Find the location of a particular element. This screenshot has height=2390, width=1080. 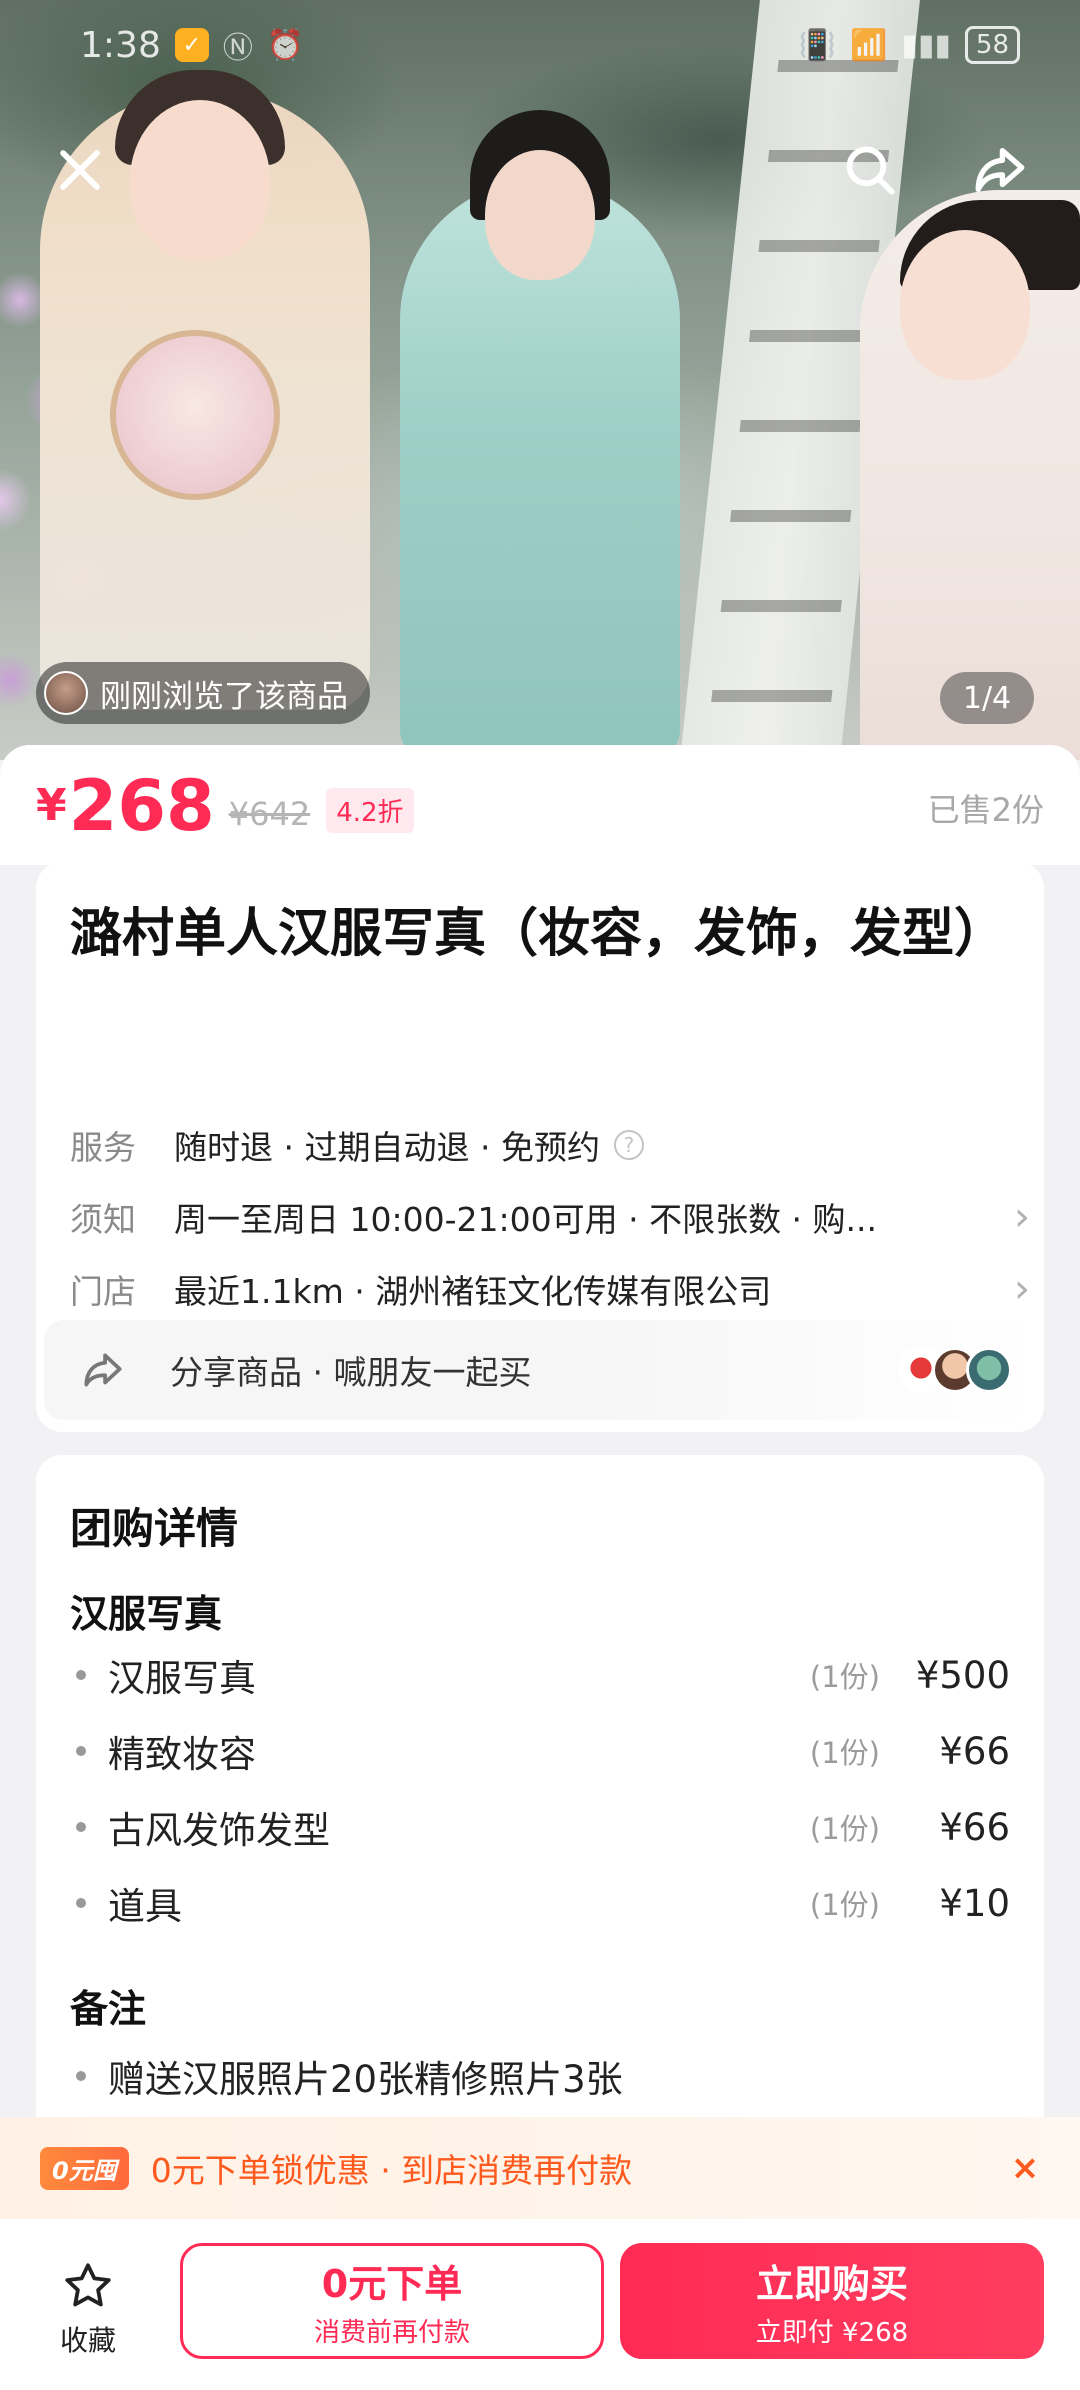

friend-avatars is located at coordinates (955, 1370).